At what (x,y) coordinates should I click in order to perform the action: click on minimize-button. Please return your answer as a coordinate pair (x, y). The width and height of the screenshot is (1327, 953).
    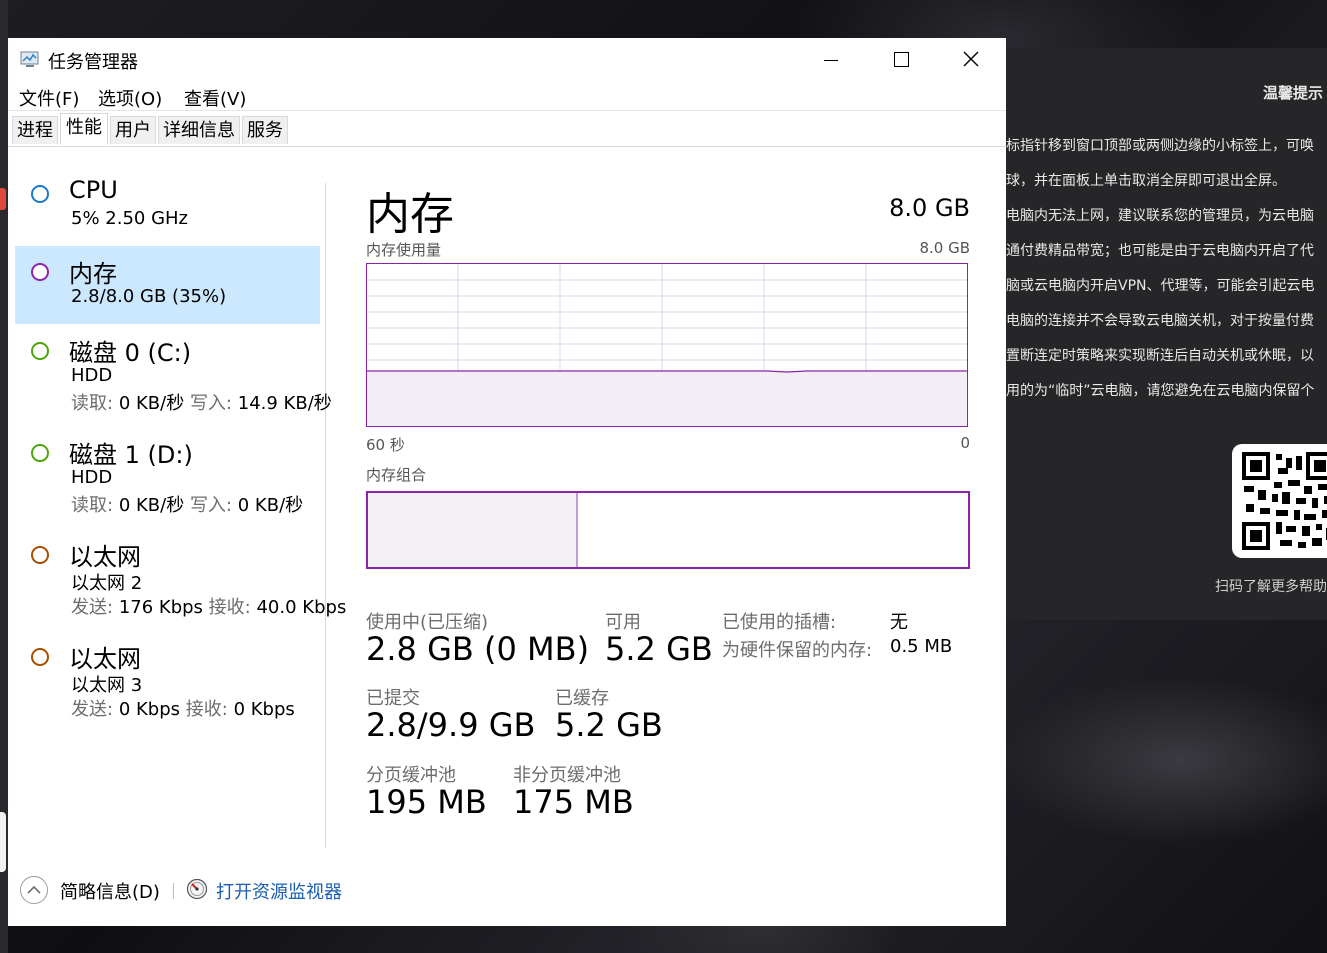
    Looking at the image, I should click on (831, 60).